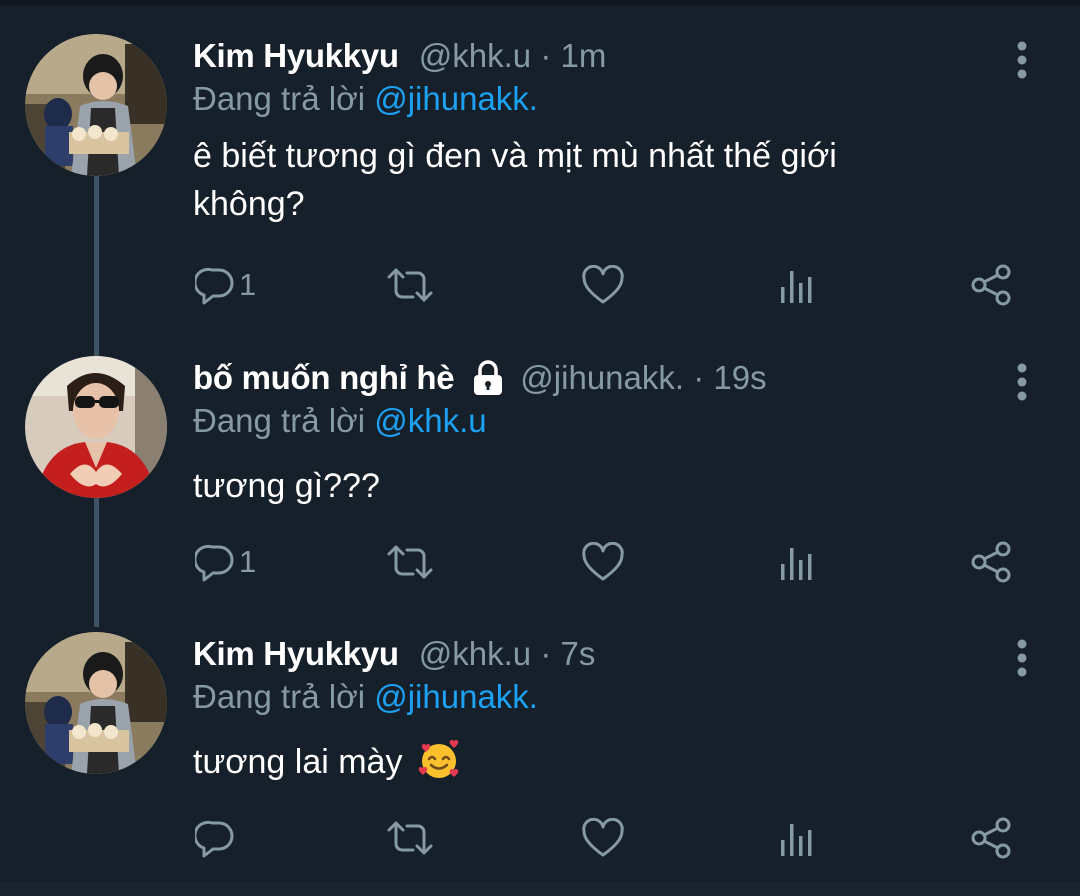  Describe the element at coordinates (573, 762) in the screenshot. I see `tweet-text-container: tương lai mày` at that location.